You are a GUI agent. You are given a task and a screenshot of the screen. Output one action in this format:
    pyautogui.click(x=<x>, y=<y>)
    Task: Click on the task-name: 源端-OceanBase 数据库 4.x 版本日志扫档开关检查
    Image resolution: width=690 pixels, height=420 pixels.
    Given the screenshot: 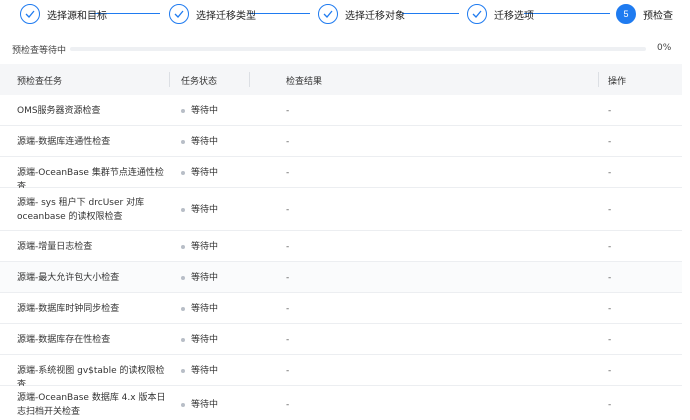 What is the action you would take?
    pyautogui.click(x=91, y=404)
    